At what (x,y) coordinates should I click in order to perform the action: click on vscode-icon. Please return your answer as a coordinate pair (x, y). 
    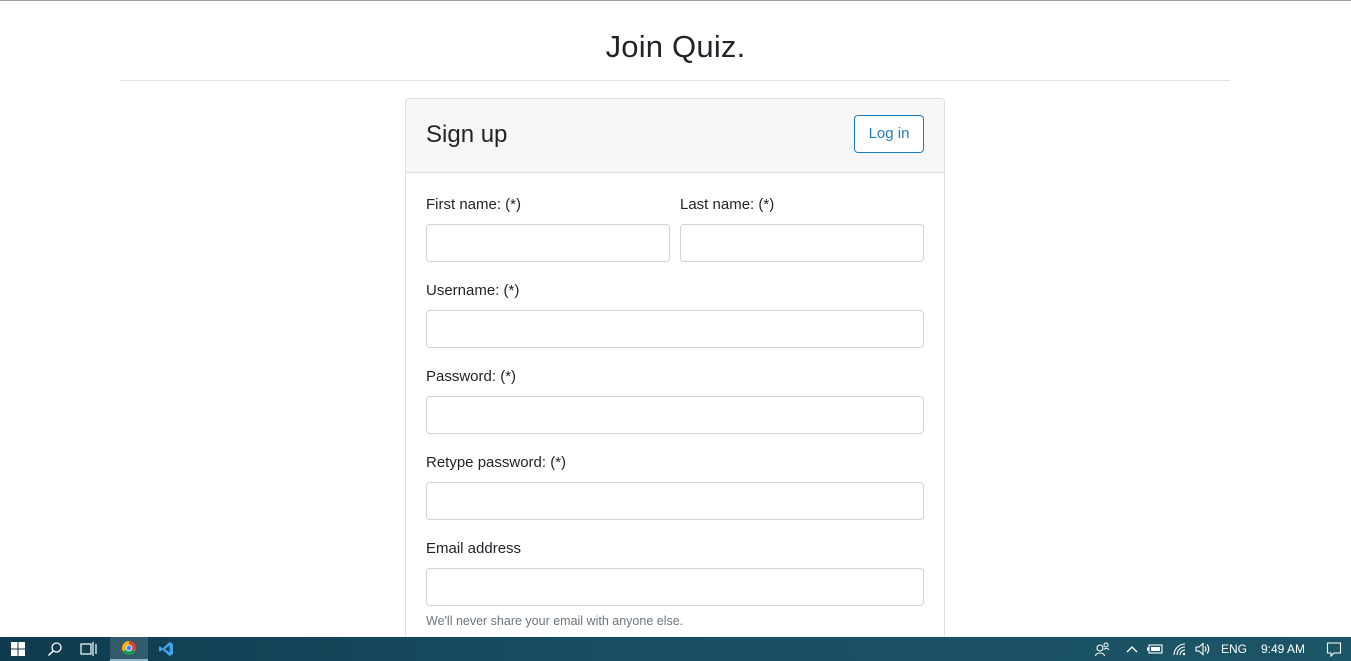
    Looking at the image, I should click on (166, 649).